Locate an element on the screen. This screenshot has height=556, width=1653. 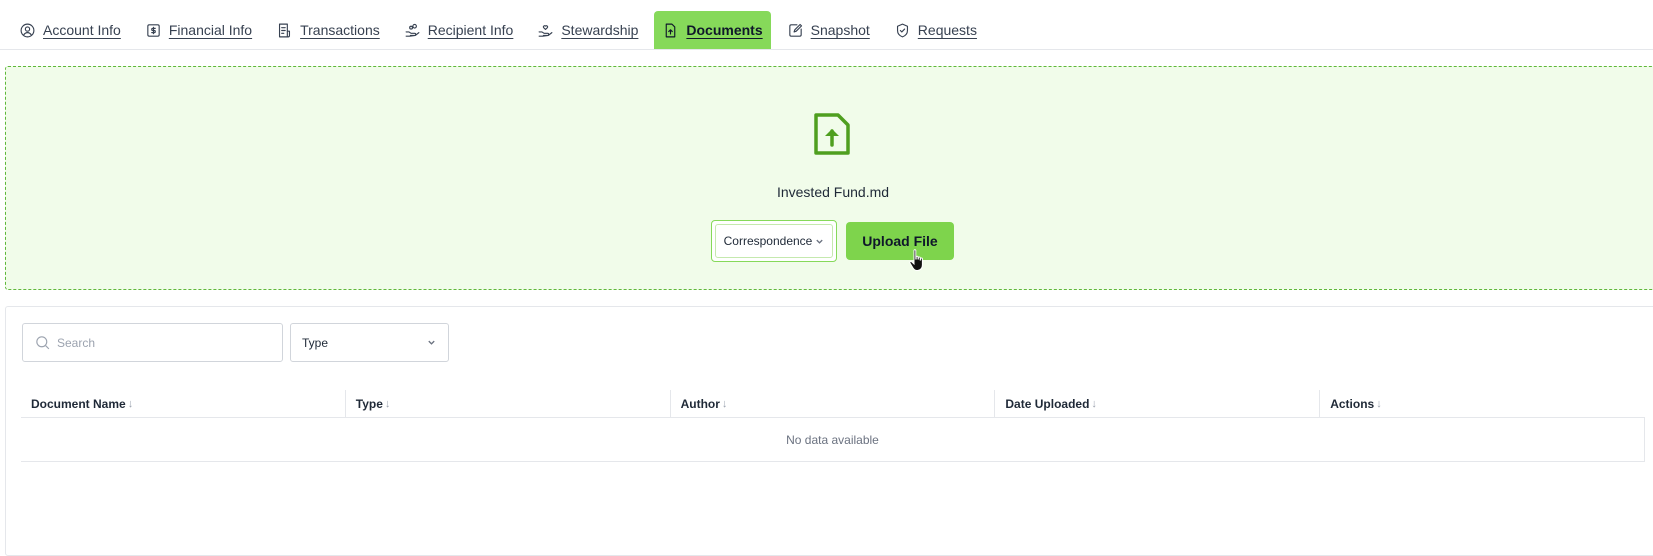
column-header-author: Author ↓ is located at coordinates (833, 403).